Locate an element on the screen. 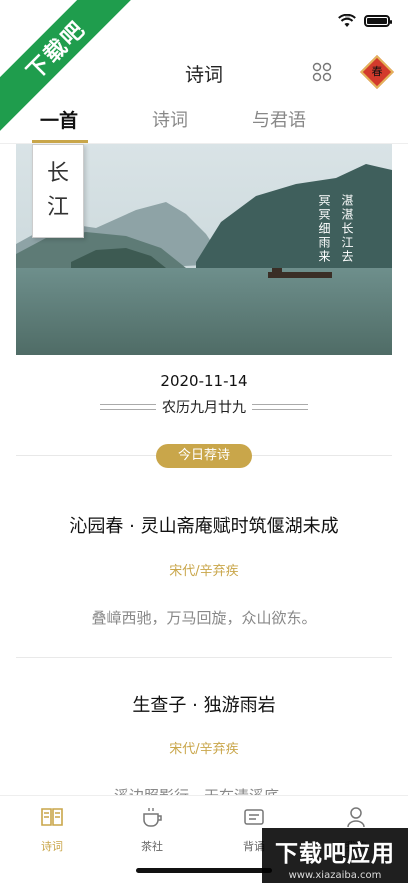 This screenshot has width=408, height=883. poem-divider is located at coordinates (204, 657).